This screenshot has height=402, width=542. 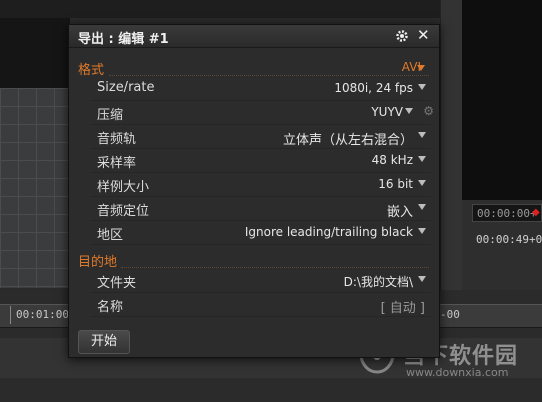 I want to click on format-section-label: 格式, so click(x=91, y=70).